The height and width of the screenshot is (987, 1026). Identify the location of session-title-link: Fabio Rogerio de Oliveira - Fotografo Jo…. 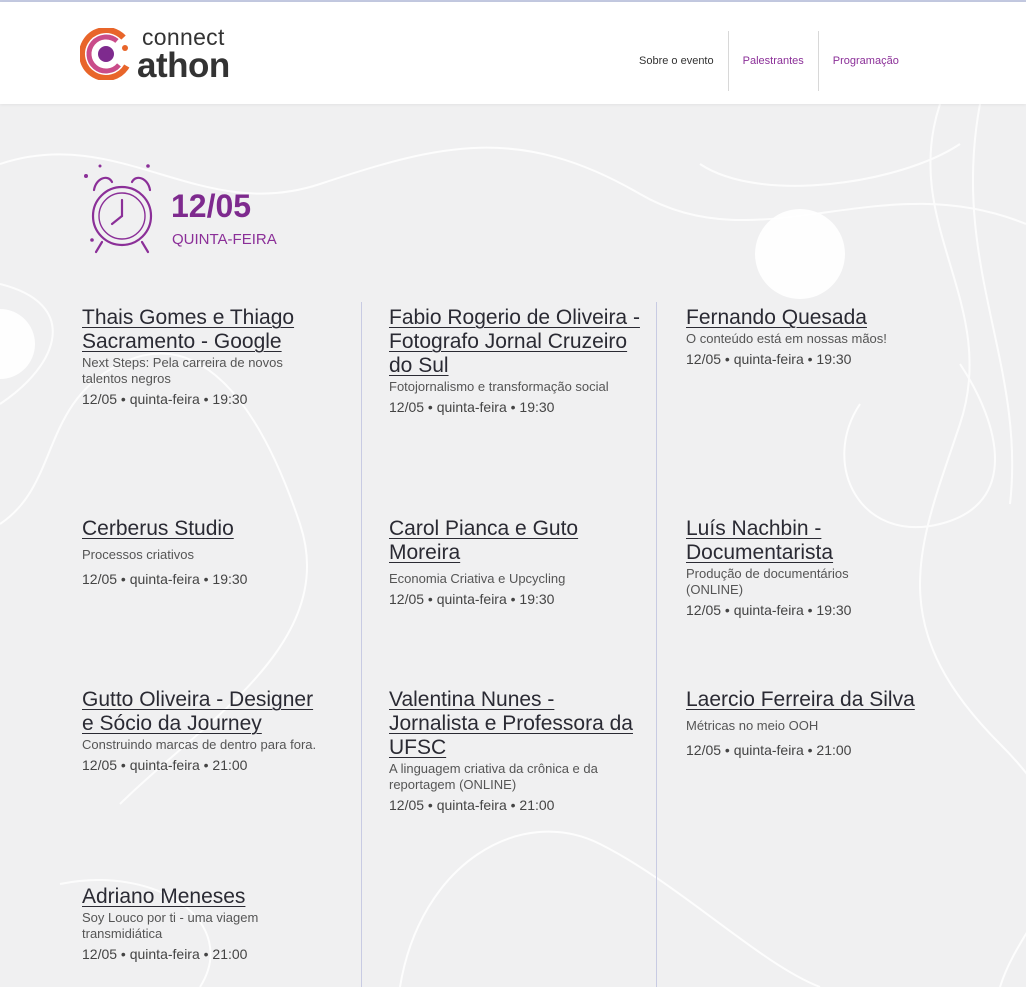
(519, 342).